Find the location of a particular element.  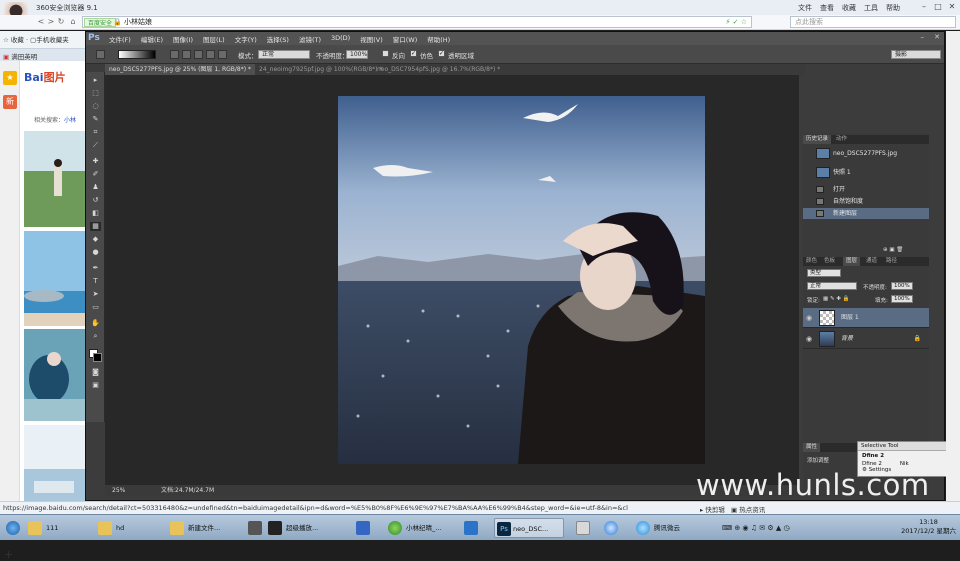

zoom-tool-icon: ⌕ is located at coordinates (95, 336).